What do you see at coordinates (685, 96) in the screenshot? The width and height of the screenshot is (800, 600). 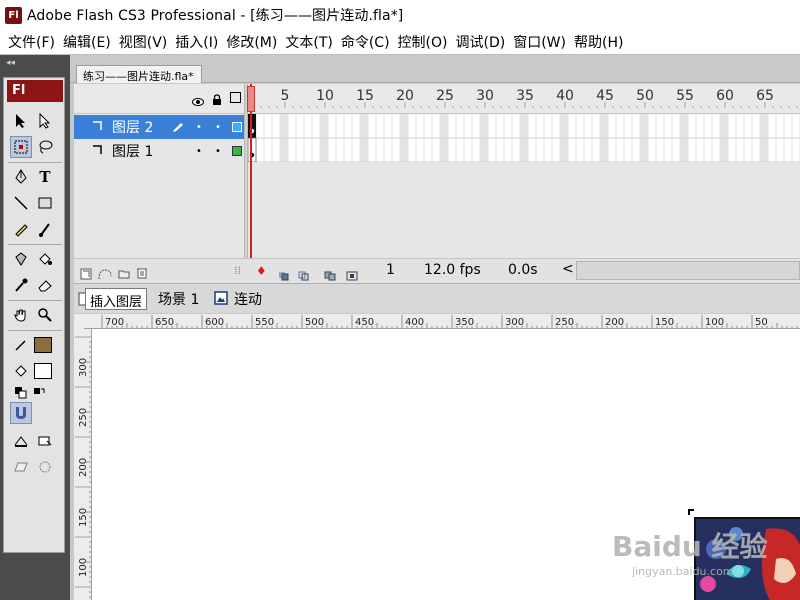 I see `frame-number-label: 55` at bounding box center [685, 96].